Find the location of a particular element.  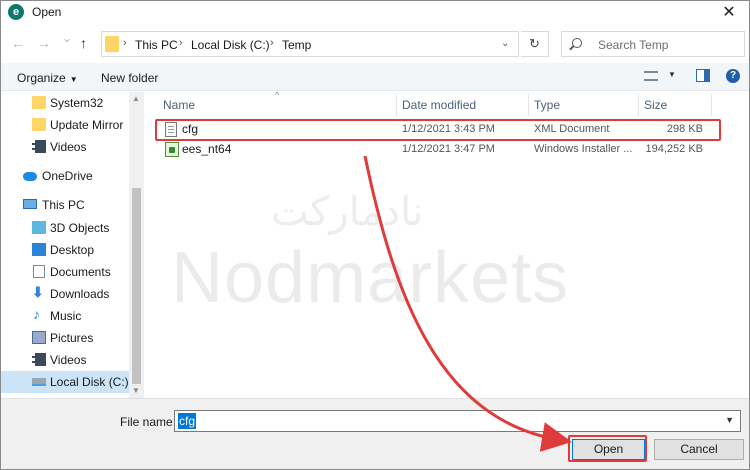

sidebar-item-label: Documents is located at coordinates (80, 272).